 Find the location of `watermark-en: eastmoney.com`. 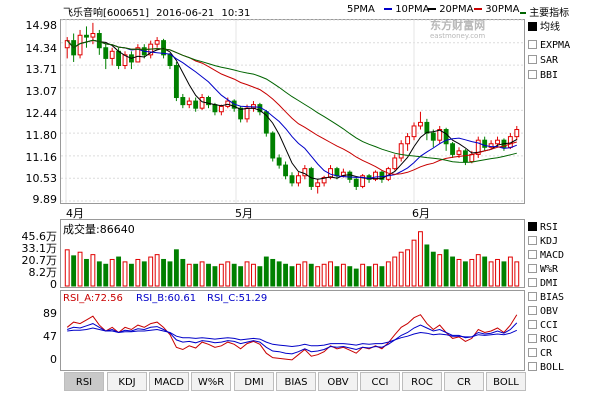

watermark-en: eastmoney.com is located at coordinates (458, 36).